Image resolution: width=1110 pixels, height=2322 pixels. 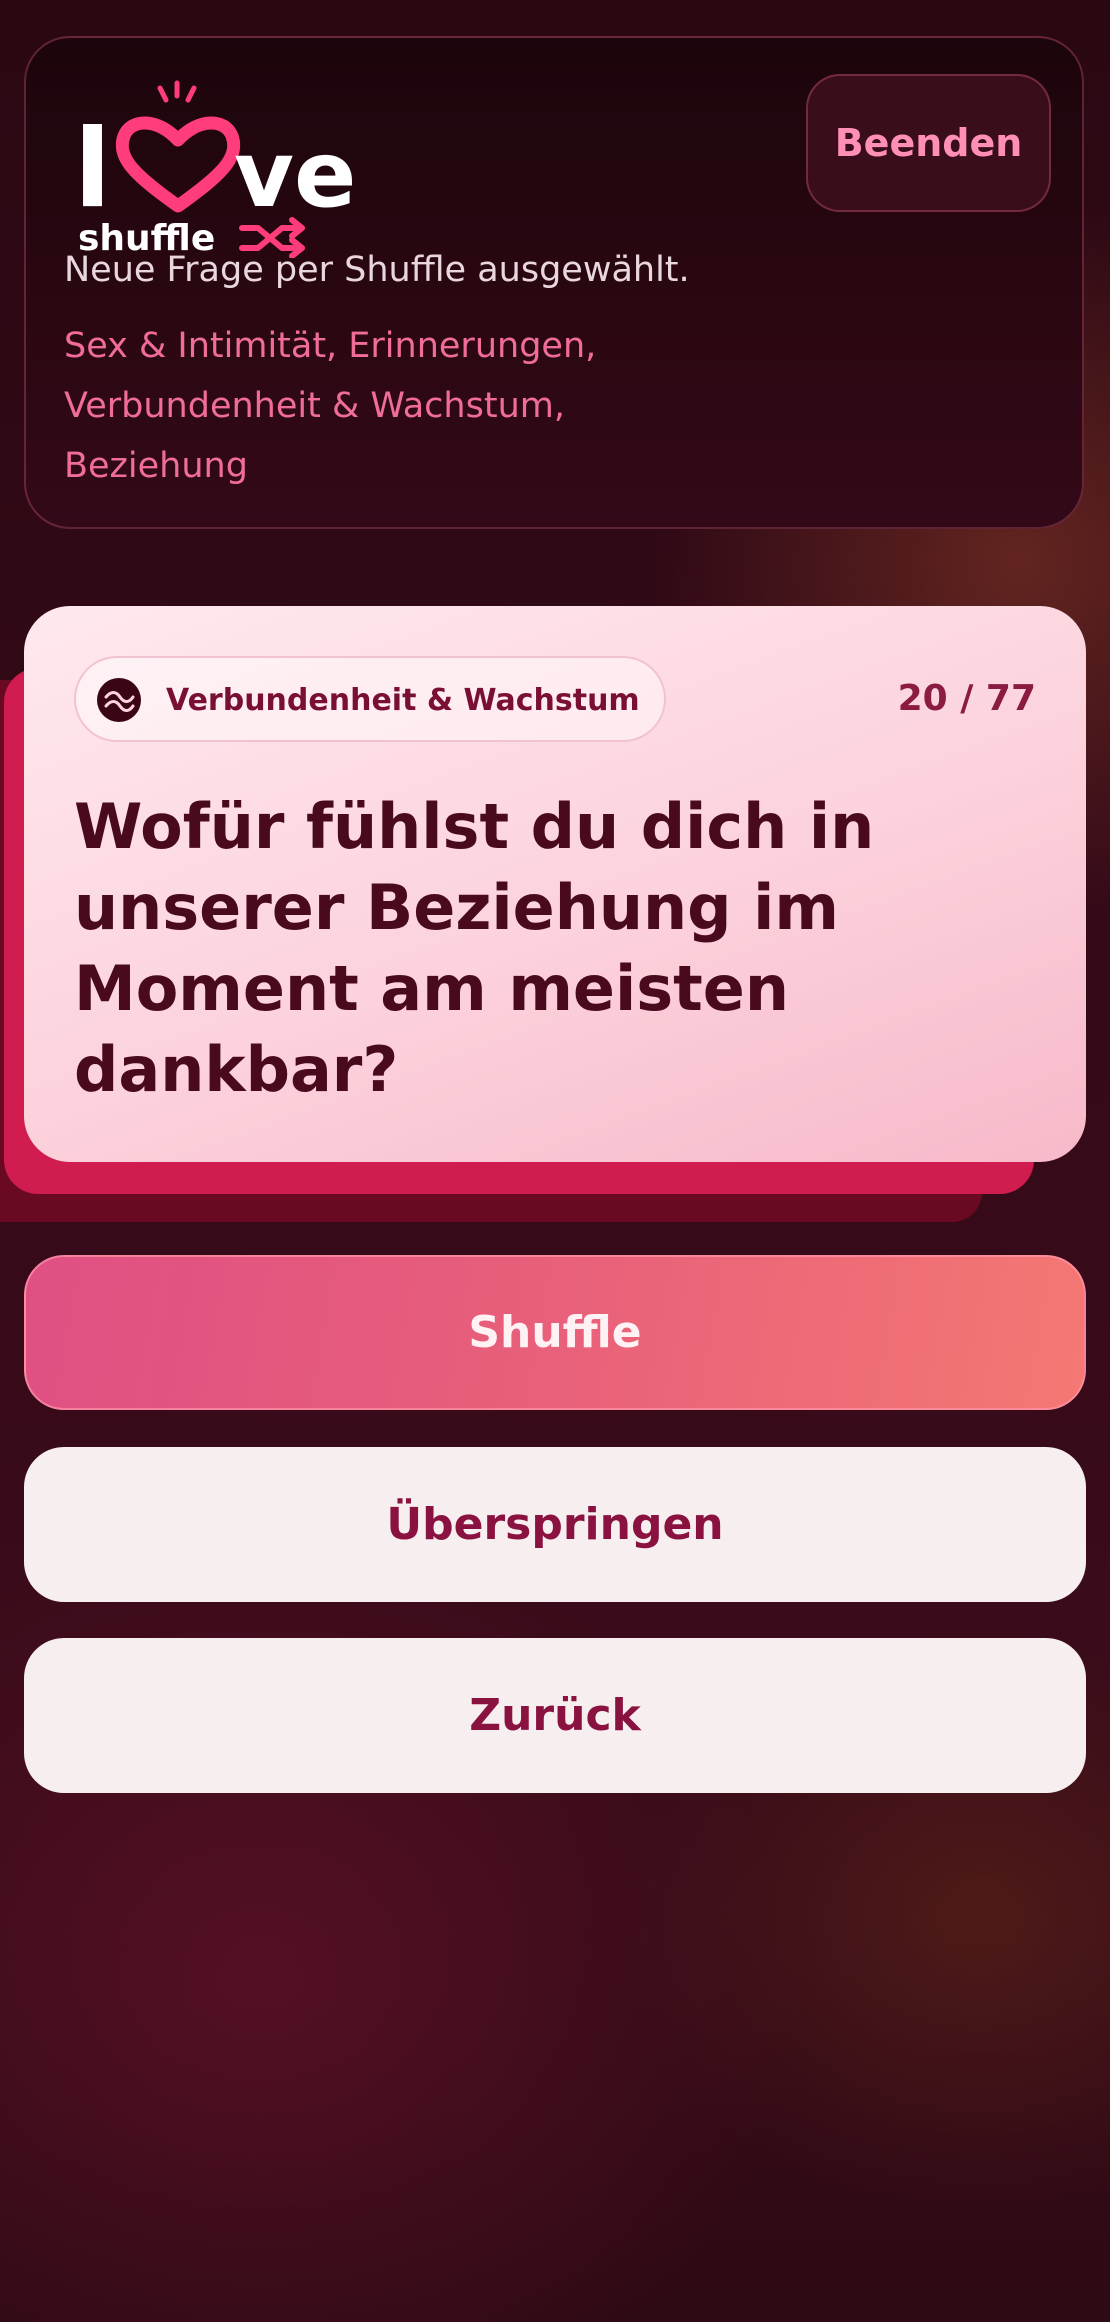 I want to click on love-shuffle-logo: l ve shuffle, so click(x=214, y=169).